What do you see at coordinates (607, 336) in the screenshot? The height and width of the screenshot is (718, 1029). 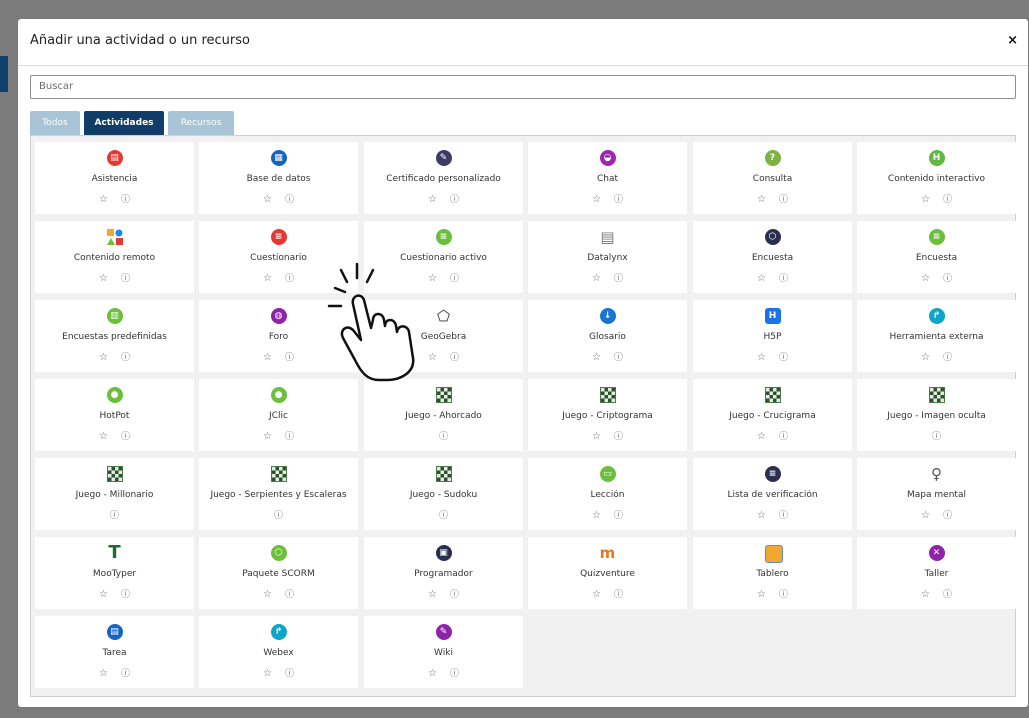 I see `activity-tile: ↓ Glosario ☆ ⓘ` at bounding box center [607, 336].